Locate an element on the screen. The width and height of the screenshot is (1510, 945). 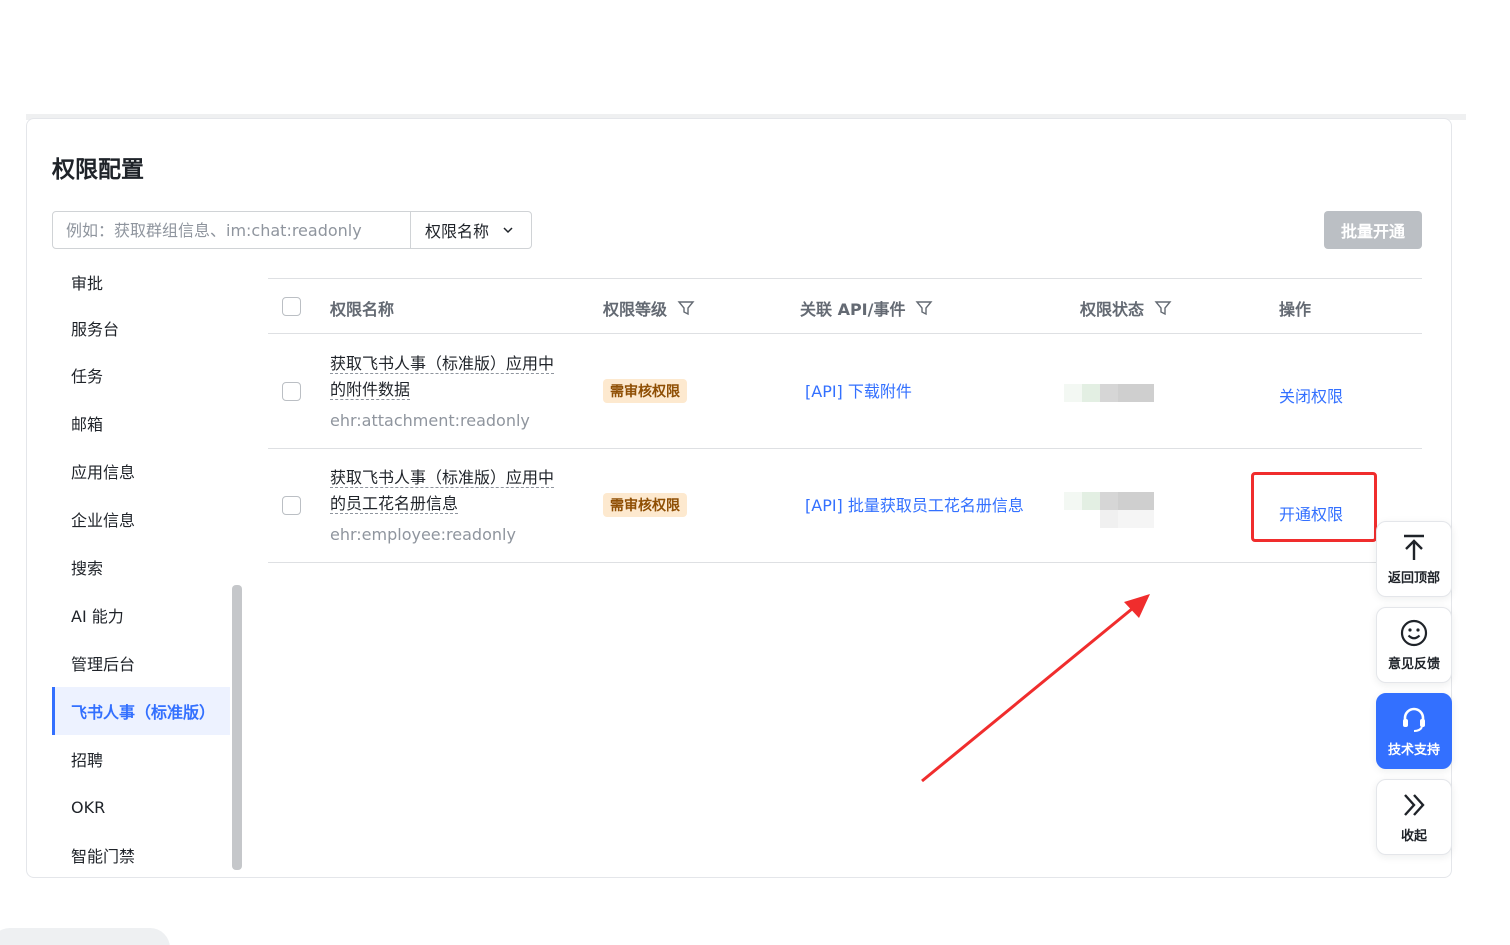
header-label: 权限名称 is located at coordinates (362, 309).